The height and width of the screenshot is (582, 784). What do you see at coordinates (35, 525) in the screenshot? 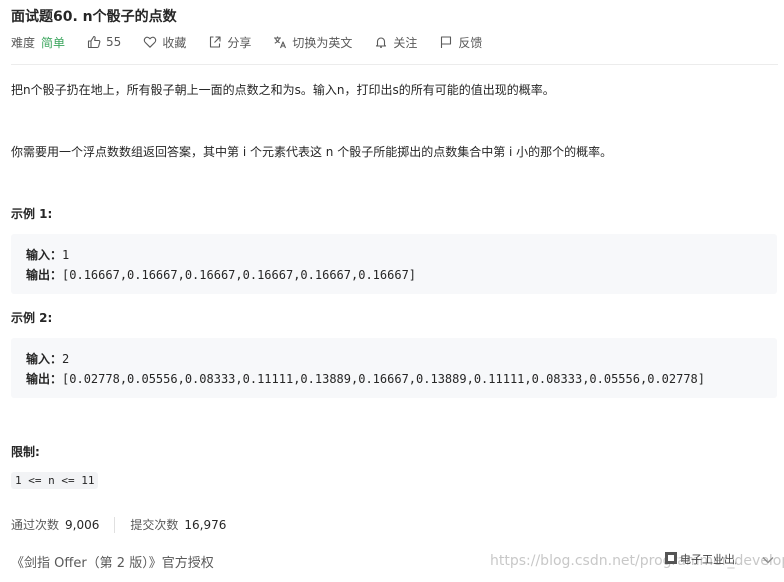
I see `accepted-label: 通过次数` at bounding box center [35, 525].